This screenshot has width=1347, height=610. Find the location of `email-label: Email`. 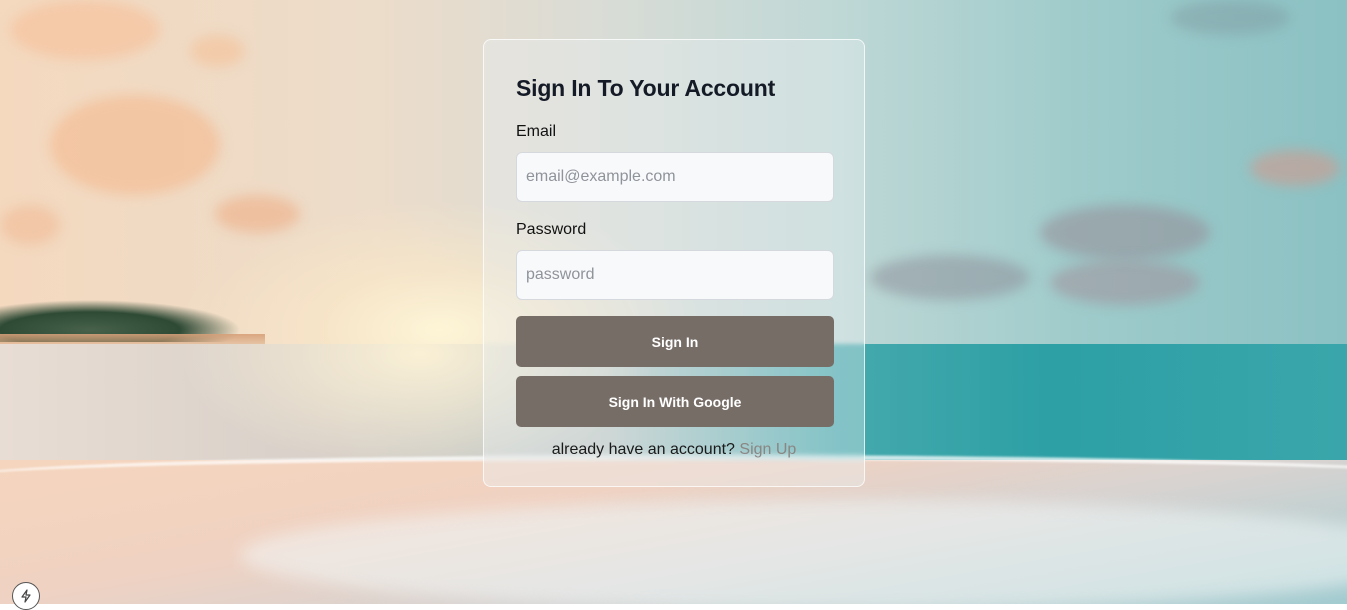

email-label: Email is located at coordinates (536, 131).